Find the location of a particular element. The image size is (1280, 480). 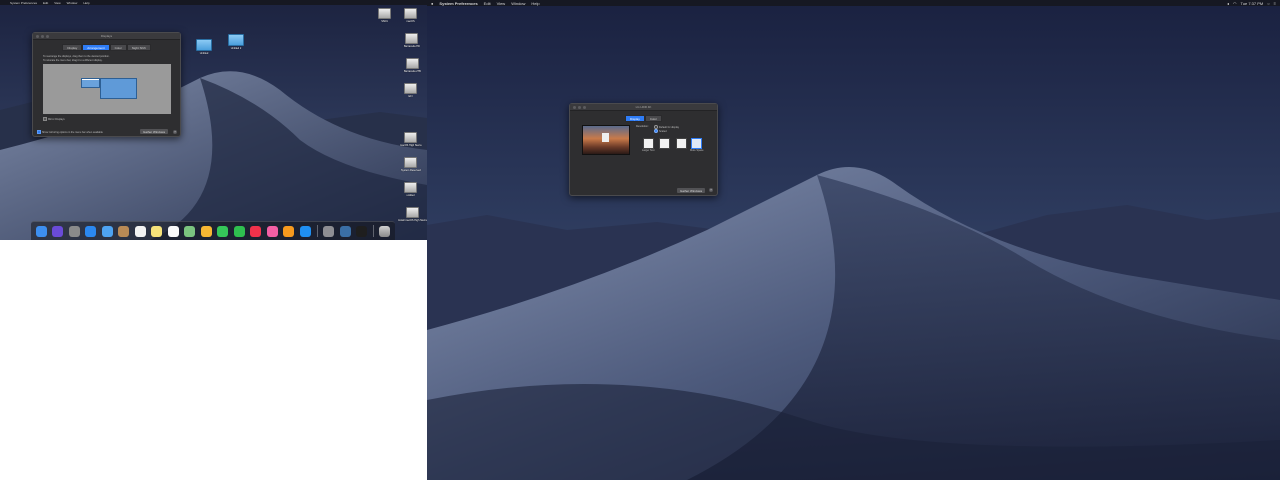

dock-icon-finder is located at coordinates (41, 231).